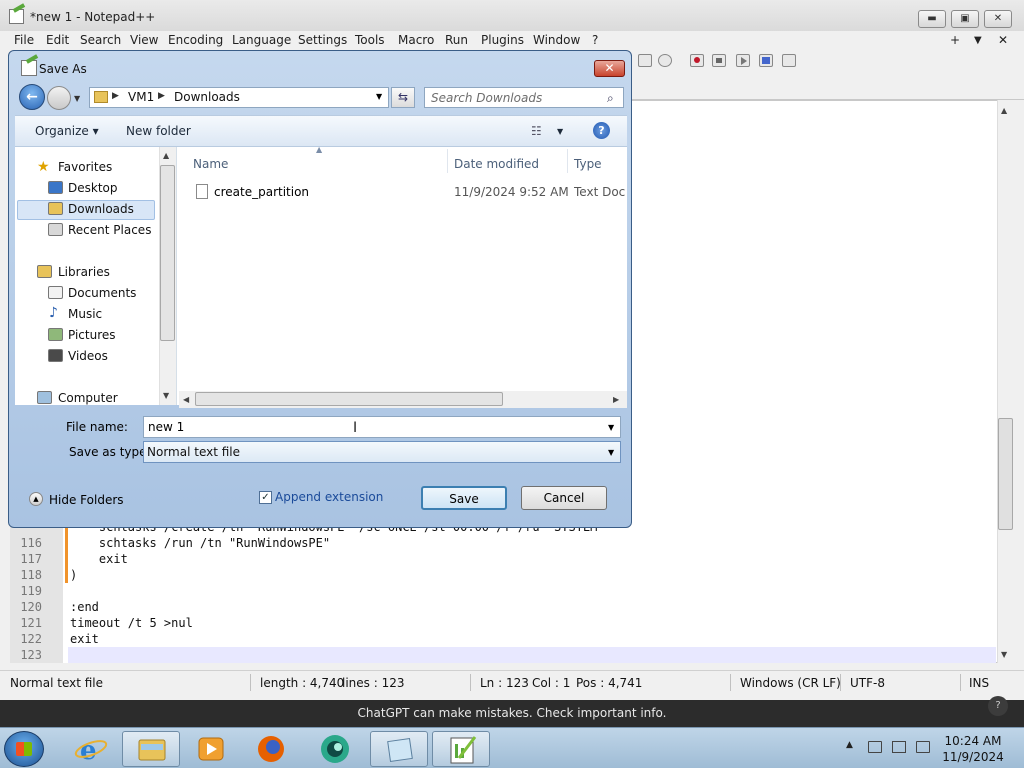 The image size is (1024, 768). Describe the element at coordinates (93, 188) in the screenshot. I see `nav-desktop: Desktop` at that location.